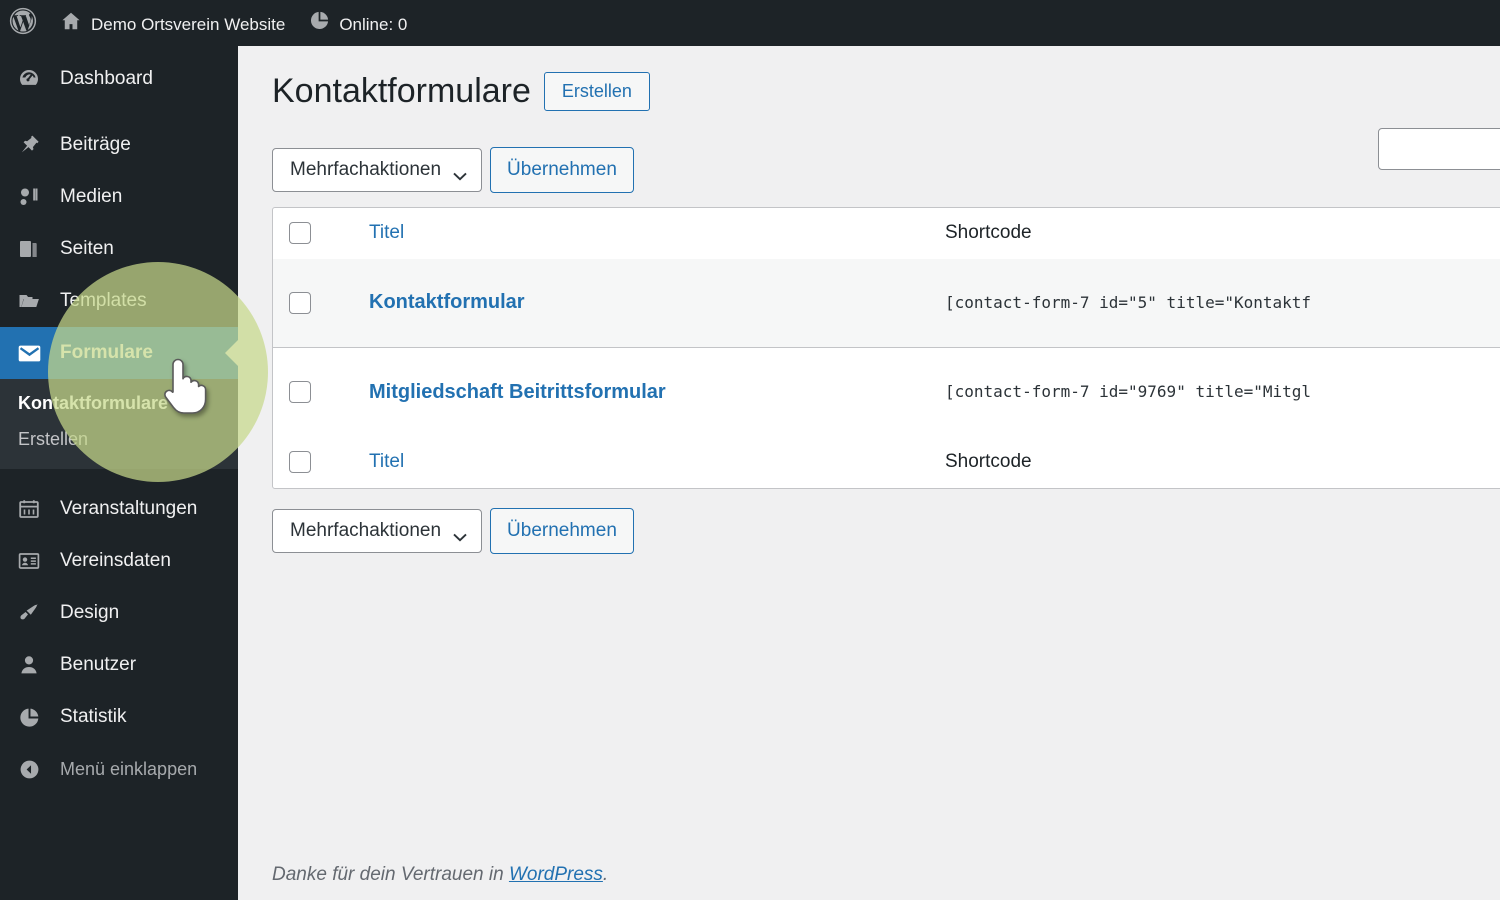 The image size is (1500, 900). Describe the element at coordinates (988, 461) in the screenshot. I see `column-footer-shortcode-label: Shortcode` at that location.